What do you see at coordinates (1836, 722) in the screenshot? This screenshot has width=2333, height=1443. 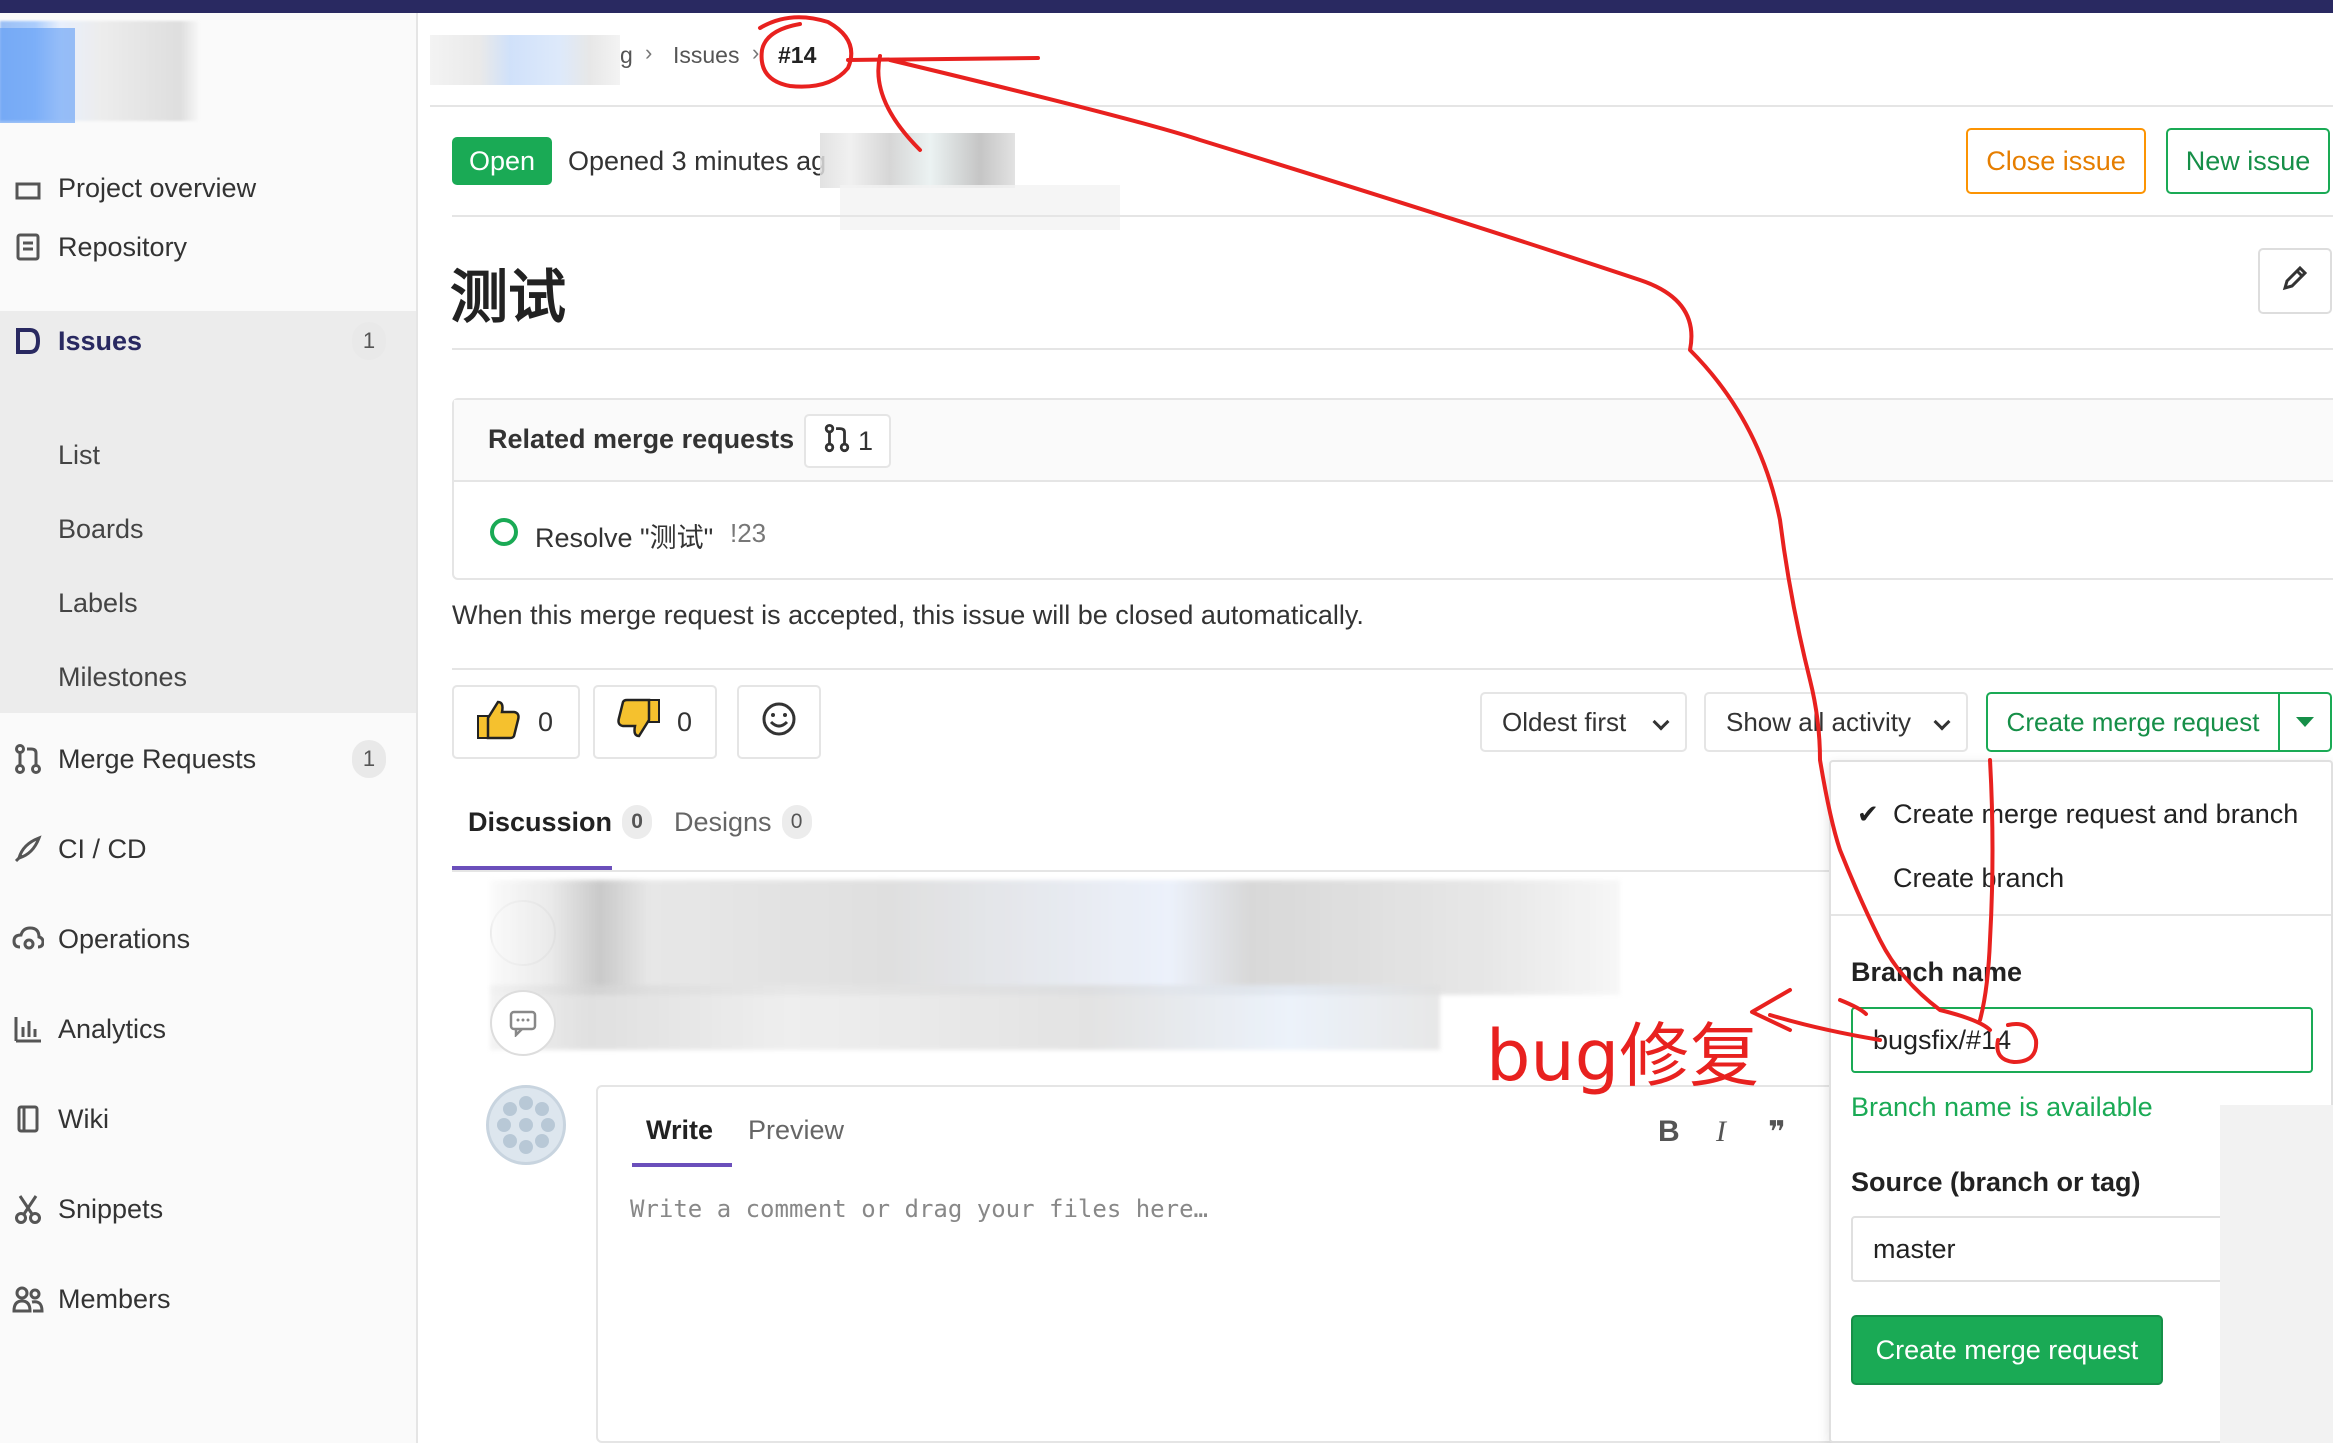 I see `activity-filter-dropdown: Show all activity` at bounding box center [1836, 722].